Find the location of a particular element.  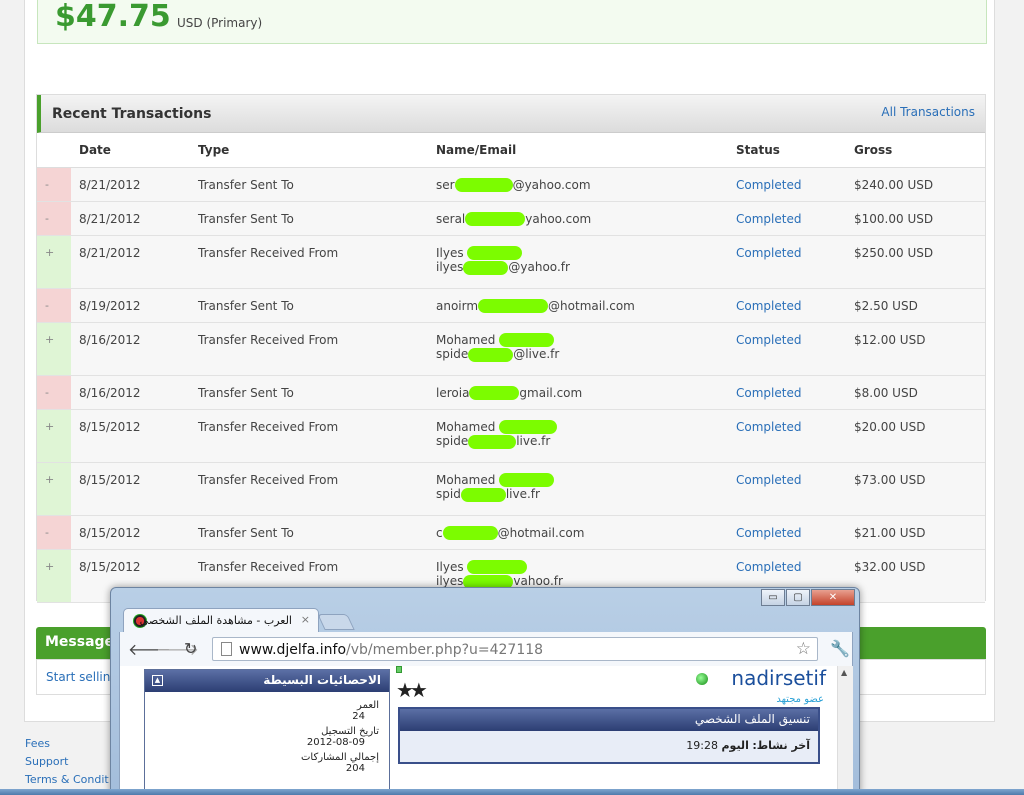

transaction-type: Transfer Received From is located at coordinates (309, 349).